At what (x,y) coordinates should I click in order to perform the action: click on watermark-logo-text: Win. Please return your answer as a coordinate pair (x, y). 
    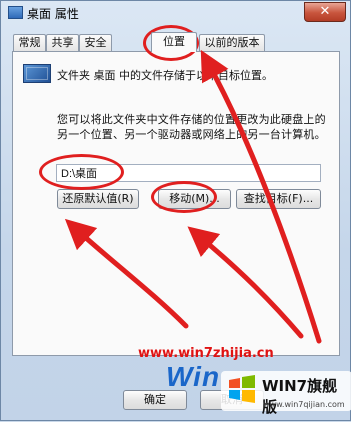
    Looking at the image, I should click on (193, 376).